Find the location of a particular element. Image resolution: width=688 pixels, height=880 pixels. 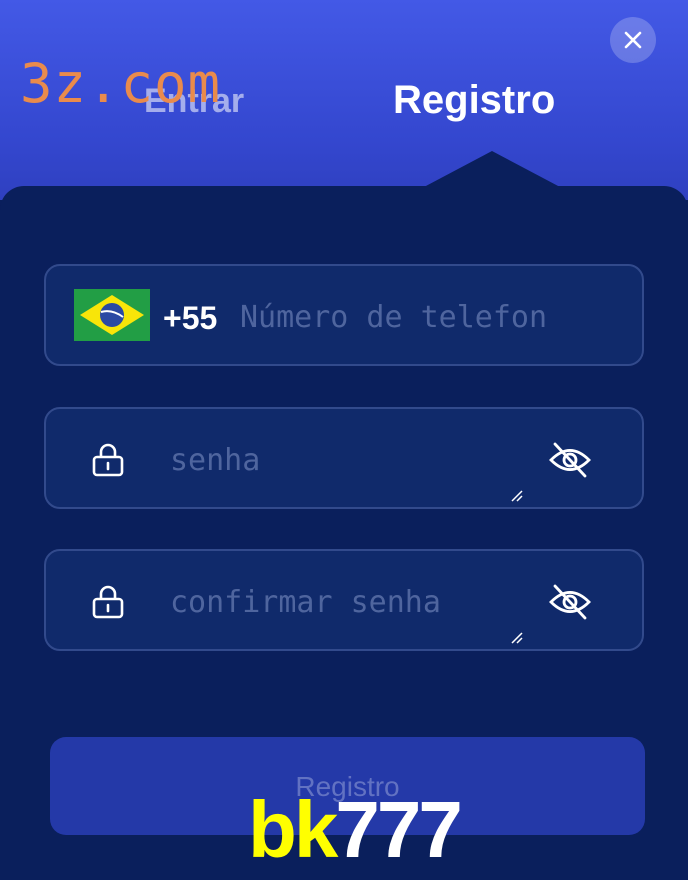

brazil-flag-icon is located at coordinates (112, 315).